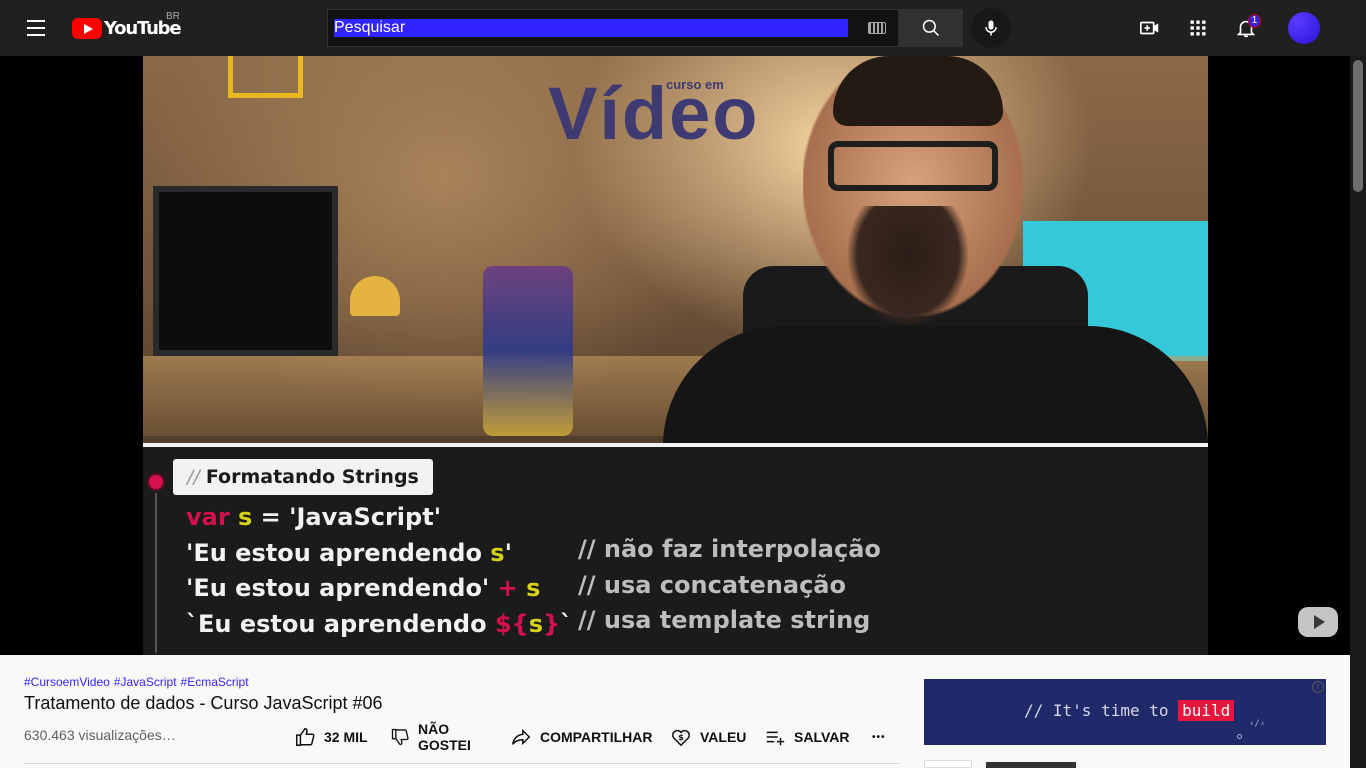 The height and width of the screenshot is (768, 1366). I want to click on wall-sign-text: Vídeo, so click(654, 113).